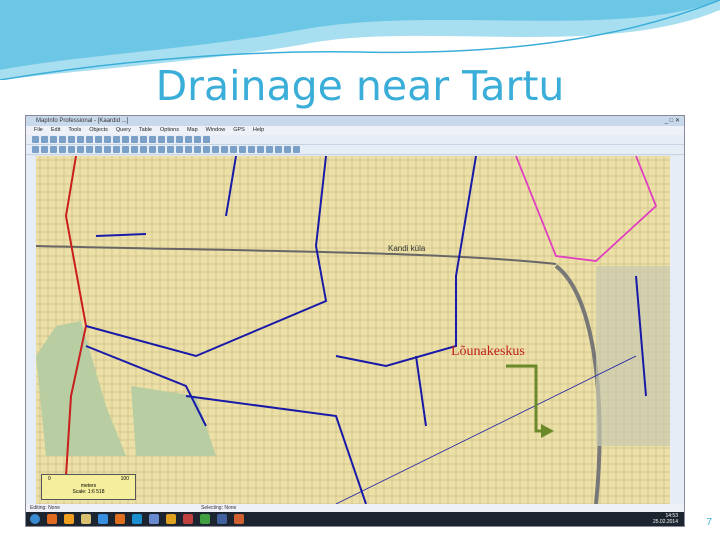 This screenshot has width=720, height=540. I want to click on app-icon, so click(69, 519).